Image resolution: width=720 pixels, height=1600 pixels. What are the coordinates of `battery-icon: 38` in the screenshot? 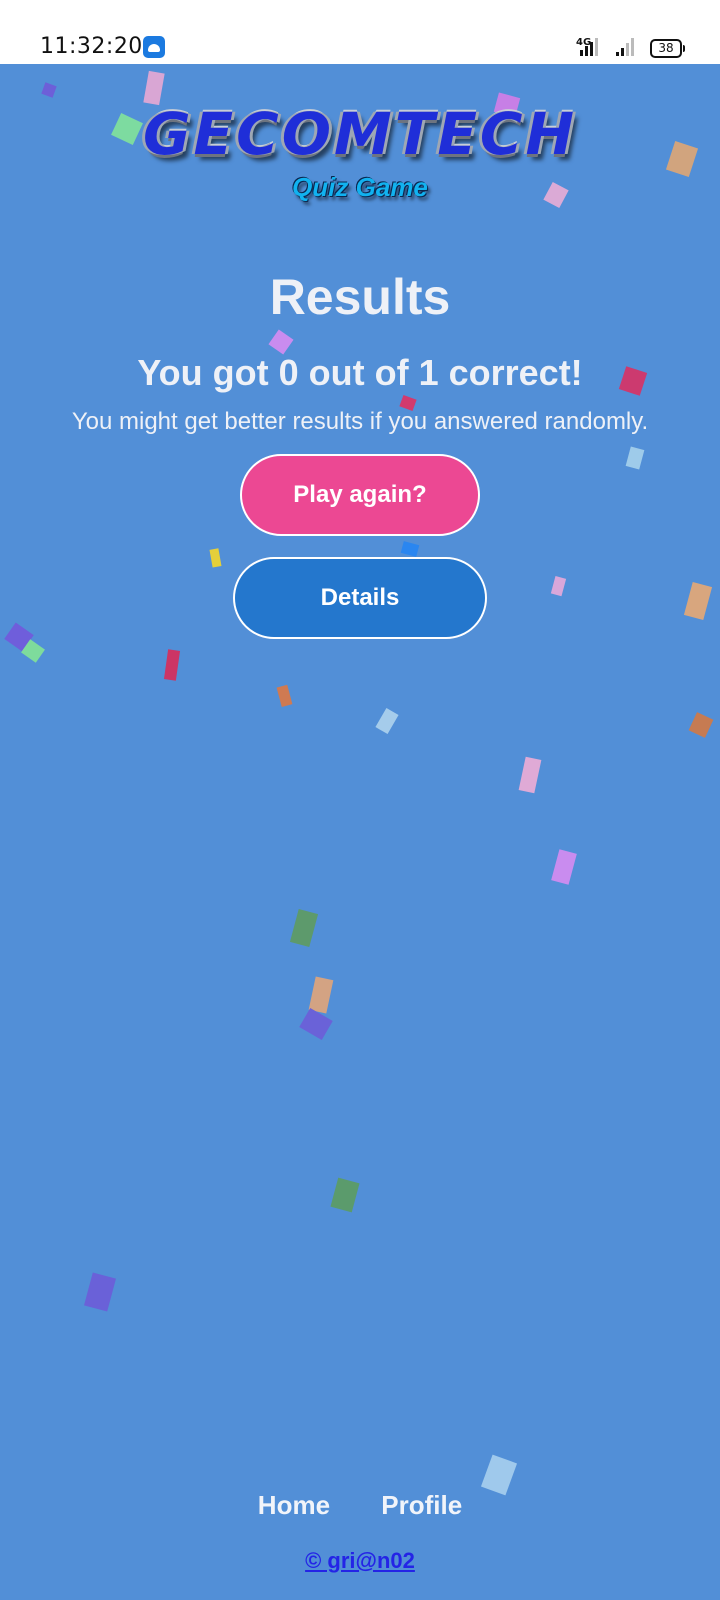 It's located at (667, 48).